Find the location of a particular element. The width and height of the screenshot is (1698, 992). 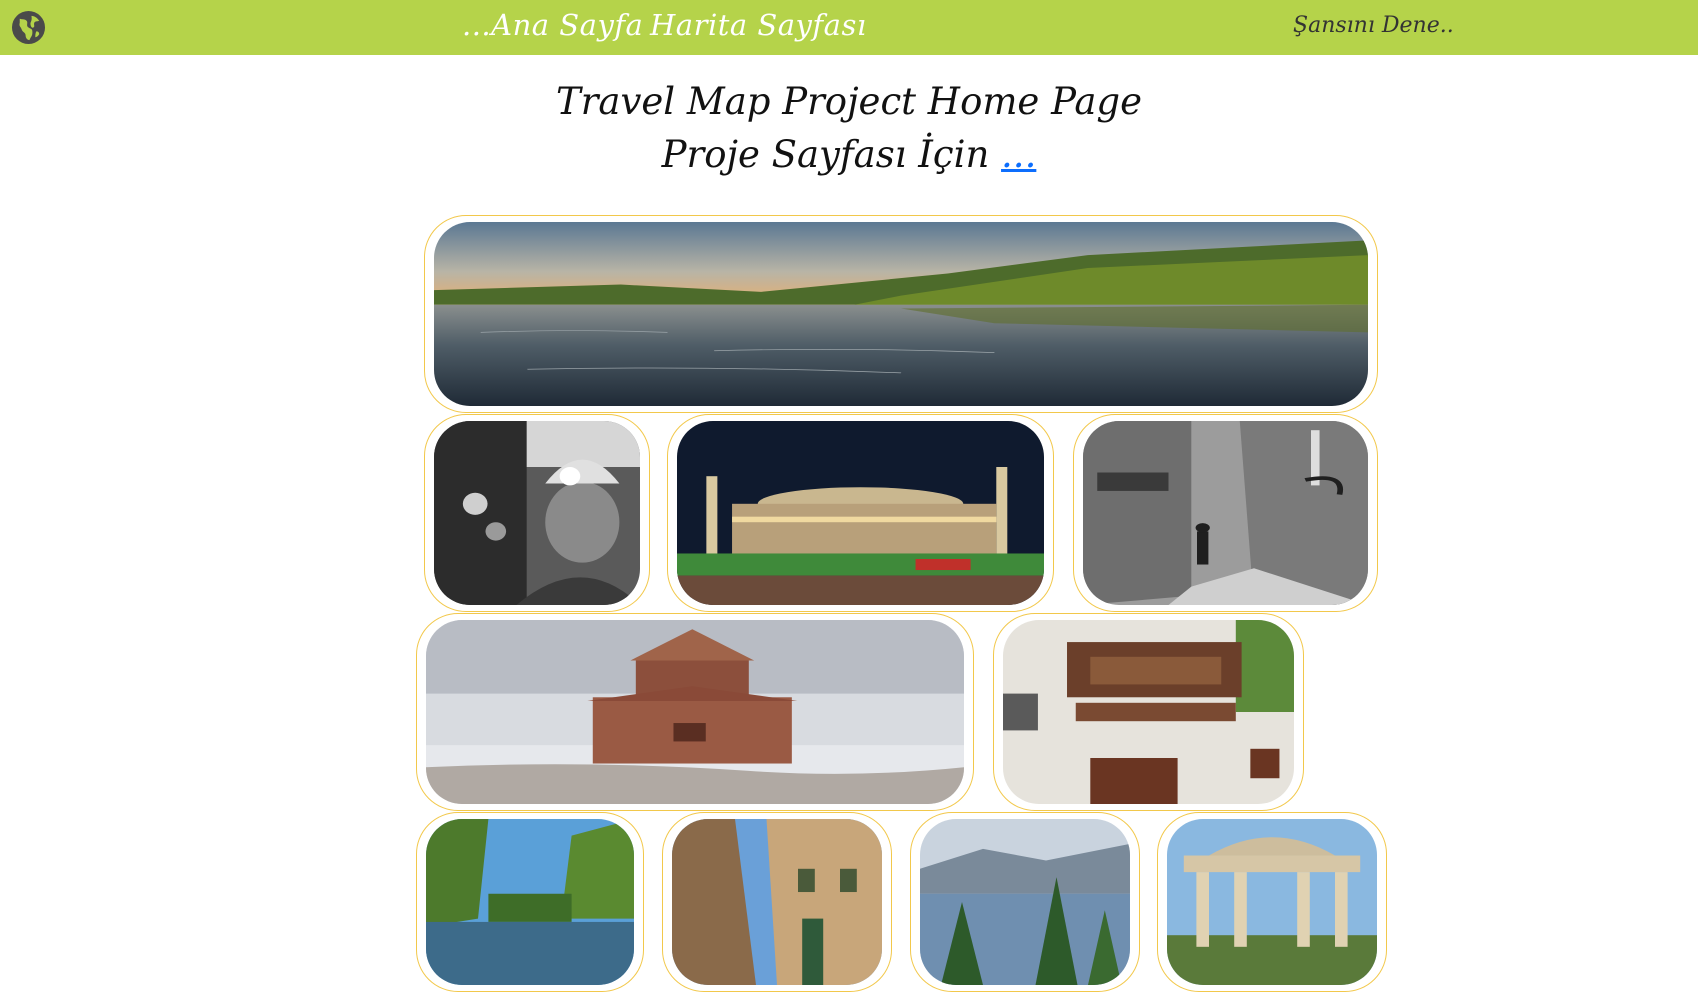

photo-card-church is located at coordinates (695, 712).